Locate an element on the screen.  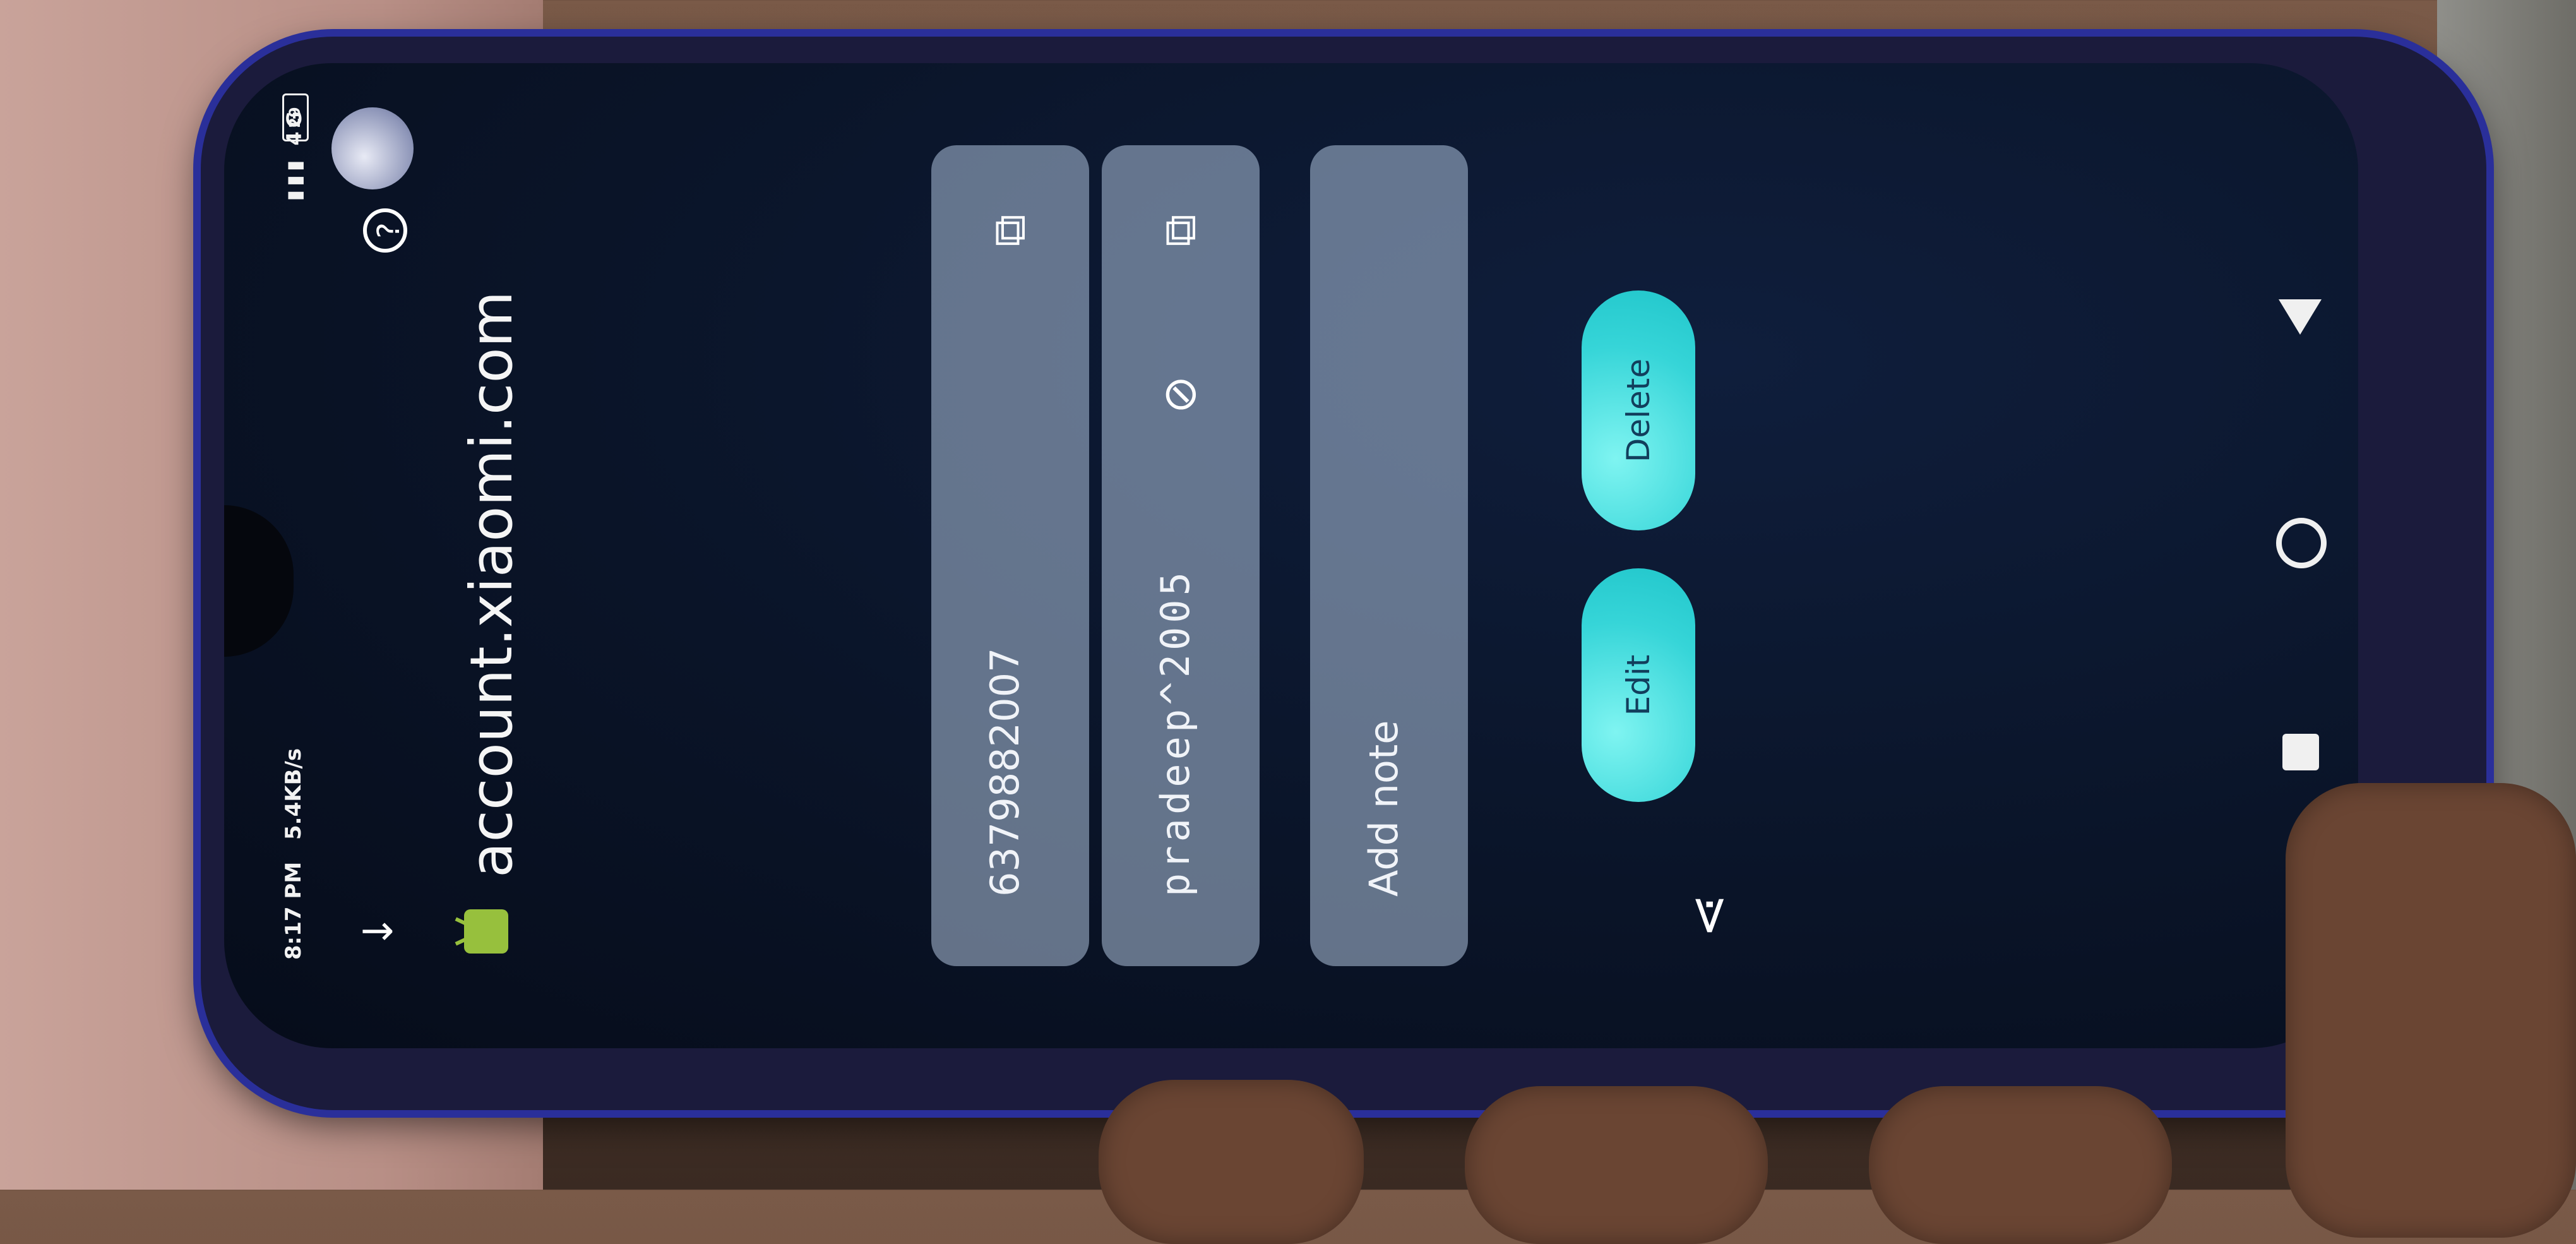
note-placeholder: Add note is located at coordinates (1384, 809).